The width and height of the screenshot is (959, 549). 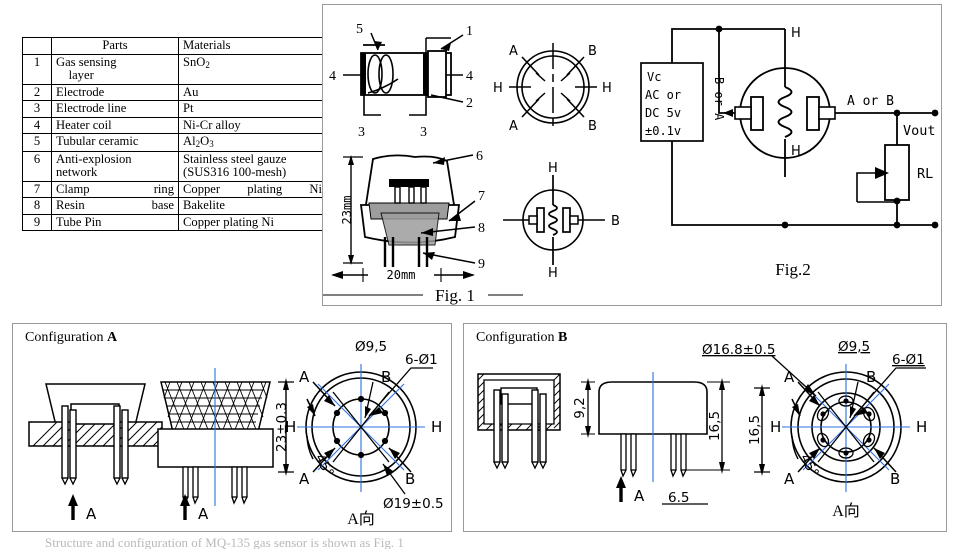 What do you see at coordinates (115, 46) in the screenshot?
I see `header-parts: Parts` at bounding box center [115, 46].